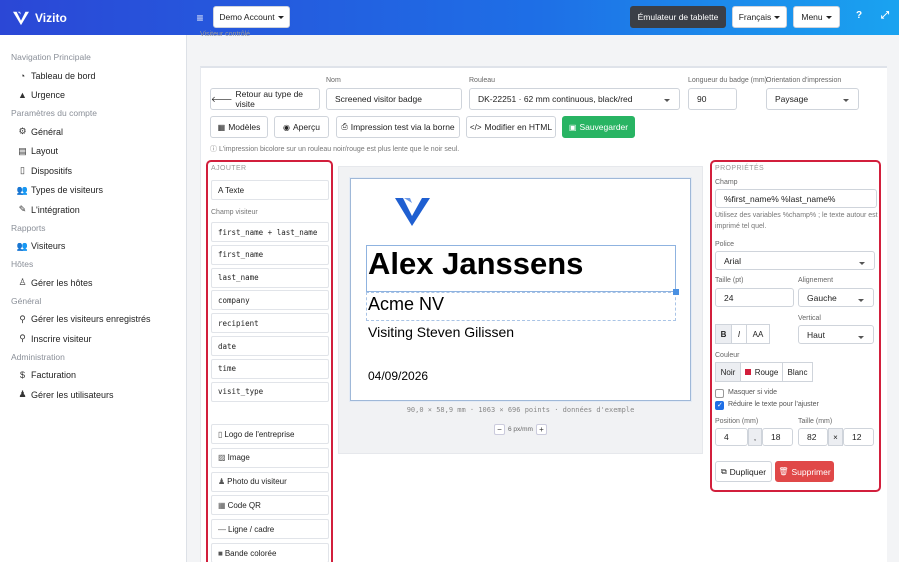 This screenshot has width=899, height=562. I want to click on height-input: 12, so click(858, 437).